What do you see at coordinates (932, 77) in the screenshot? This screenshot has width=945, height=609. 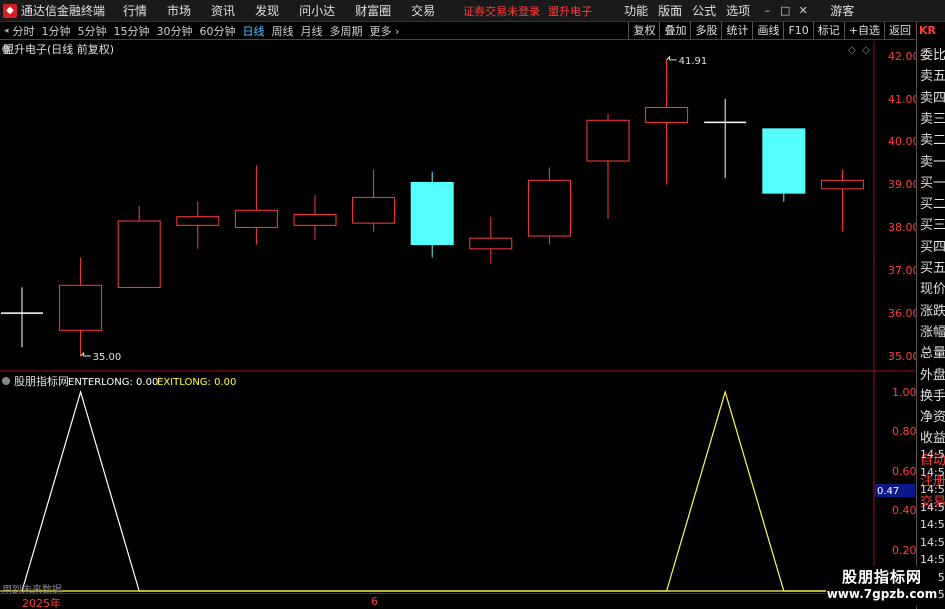 I see `side-label: 卖五` at bounding box center [932, 77].